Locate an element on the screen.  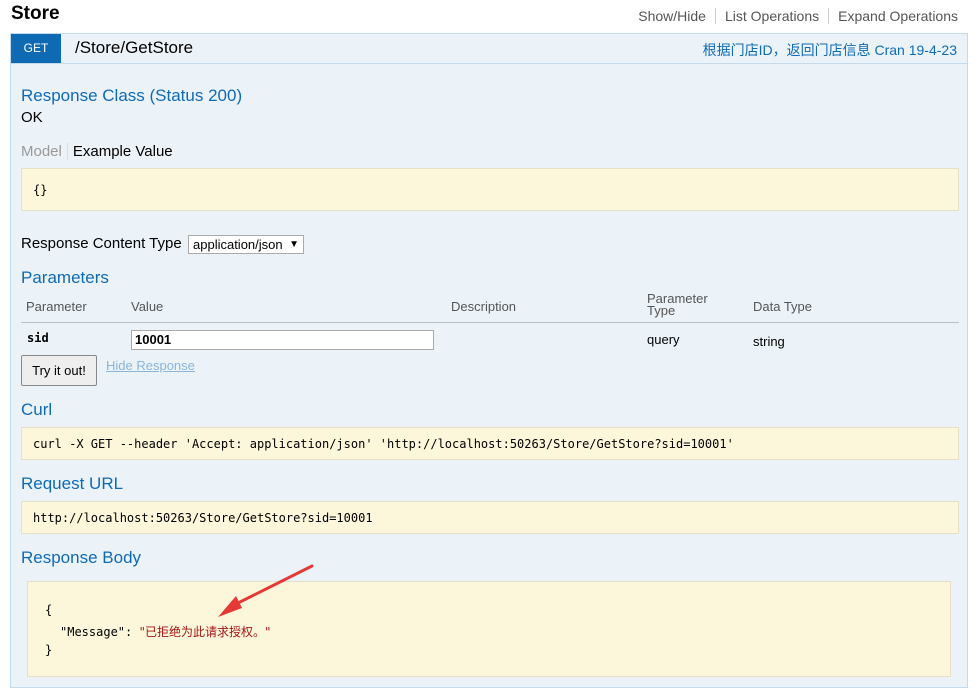
list-operations-link: List Operations is located at coordinates (771, 16).